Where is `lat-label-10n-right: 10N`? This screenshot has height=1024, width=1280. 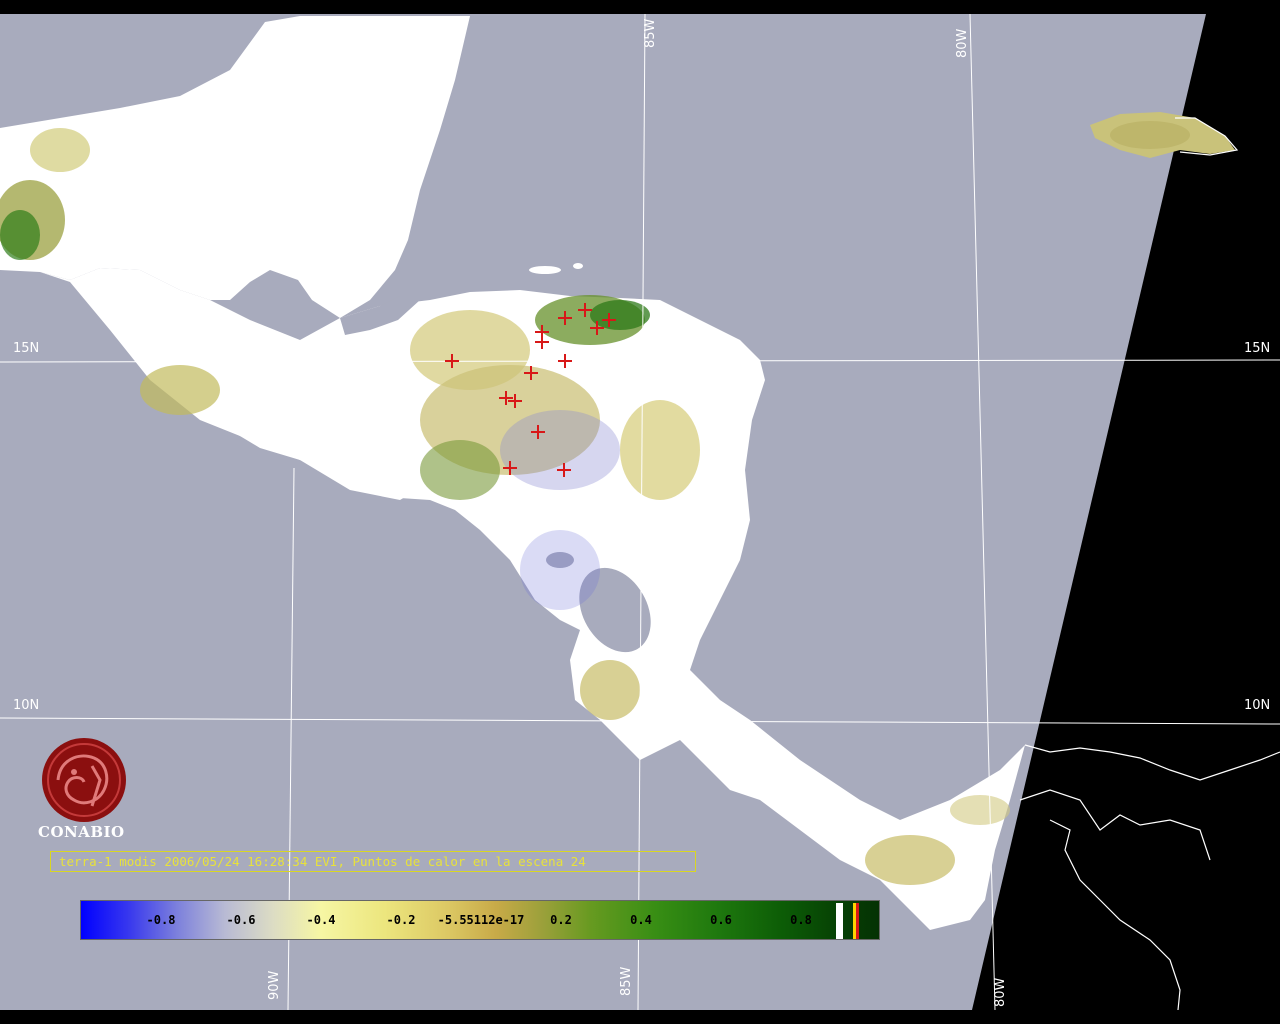 lat-label-10n-right: 10N is located at coordinates (1257, 705).